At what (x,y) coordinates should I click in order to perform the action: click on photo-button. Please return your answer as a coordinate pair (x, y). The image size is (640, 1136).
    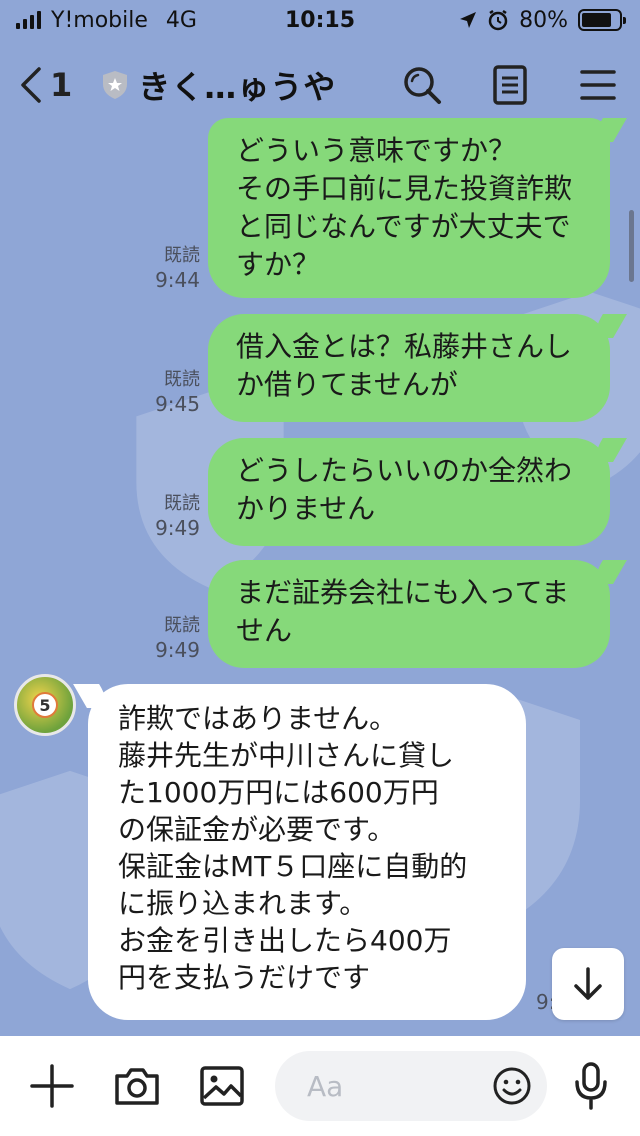
    Looking at the image, I should click on (222, 1086).